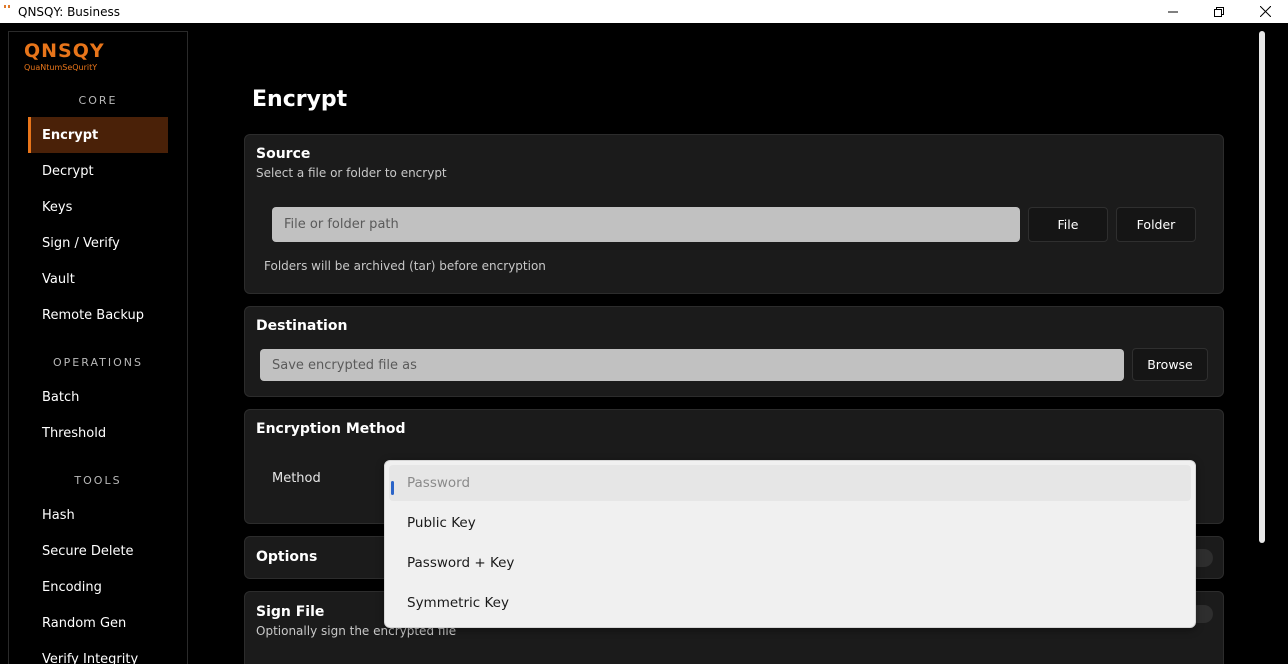 Image resolution: width=1288 pixels, height=664 pixels. Describe the element at coordinates (1156, 224) in the screenshot. I see `folder-button: Folder` at that location.